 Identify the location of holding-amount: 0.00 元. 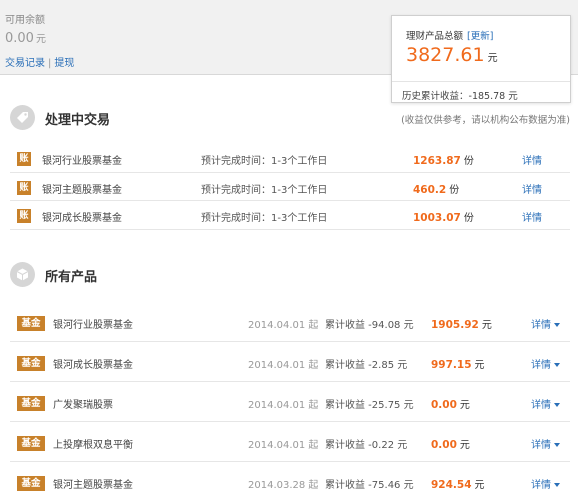
(450, 403).